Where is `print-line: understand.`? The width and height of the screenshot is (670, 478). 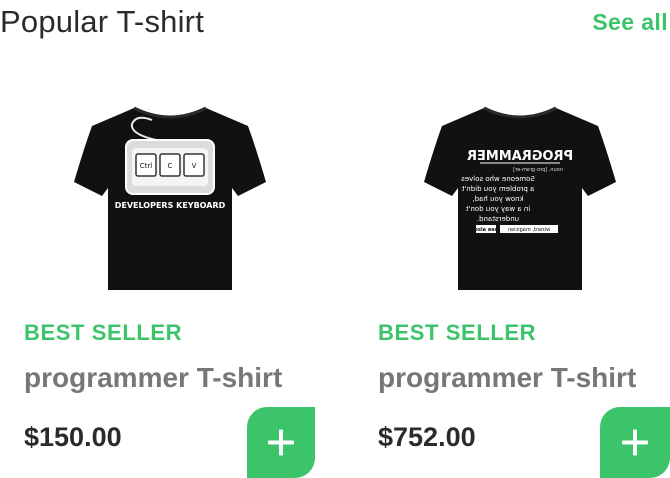
print-line: understand. is located at coordinates (498, 219).